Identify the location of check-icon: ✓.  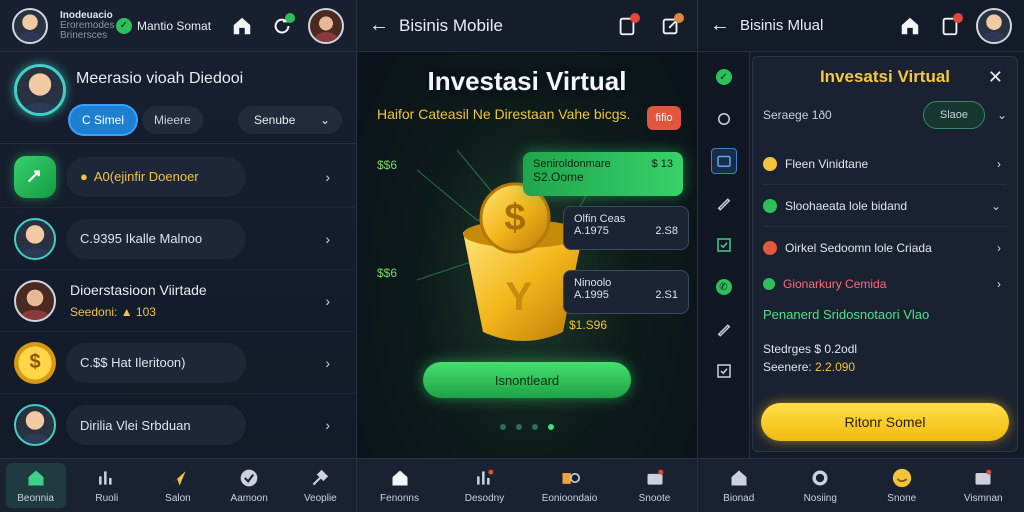
(124, 25).